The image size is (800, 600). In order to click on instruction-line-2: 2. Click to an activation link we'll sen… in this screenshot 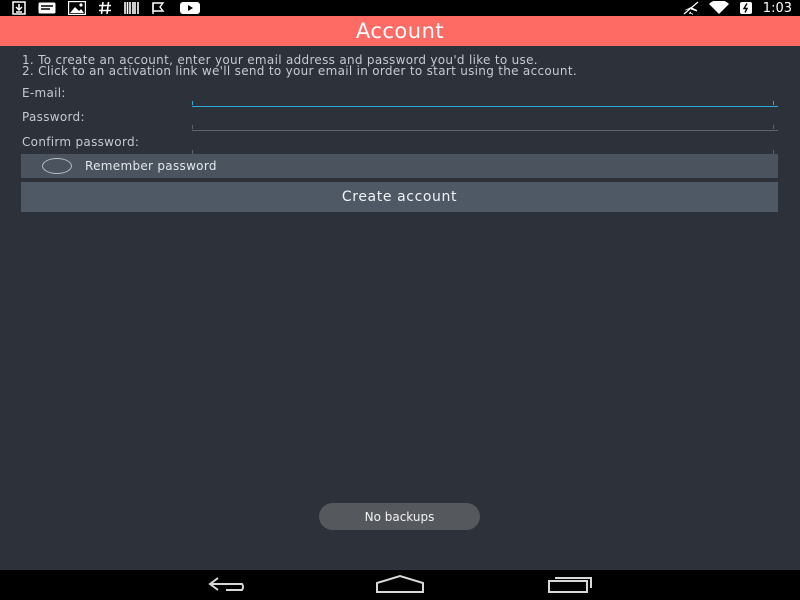, I will do `click(299, 71)`.